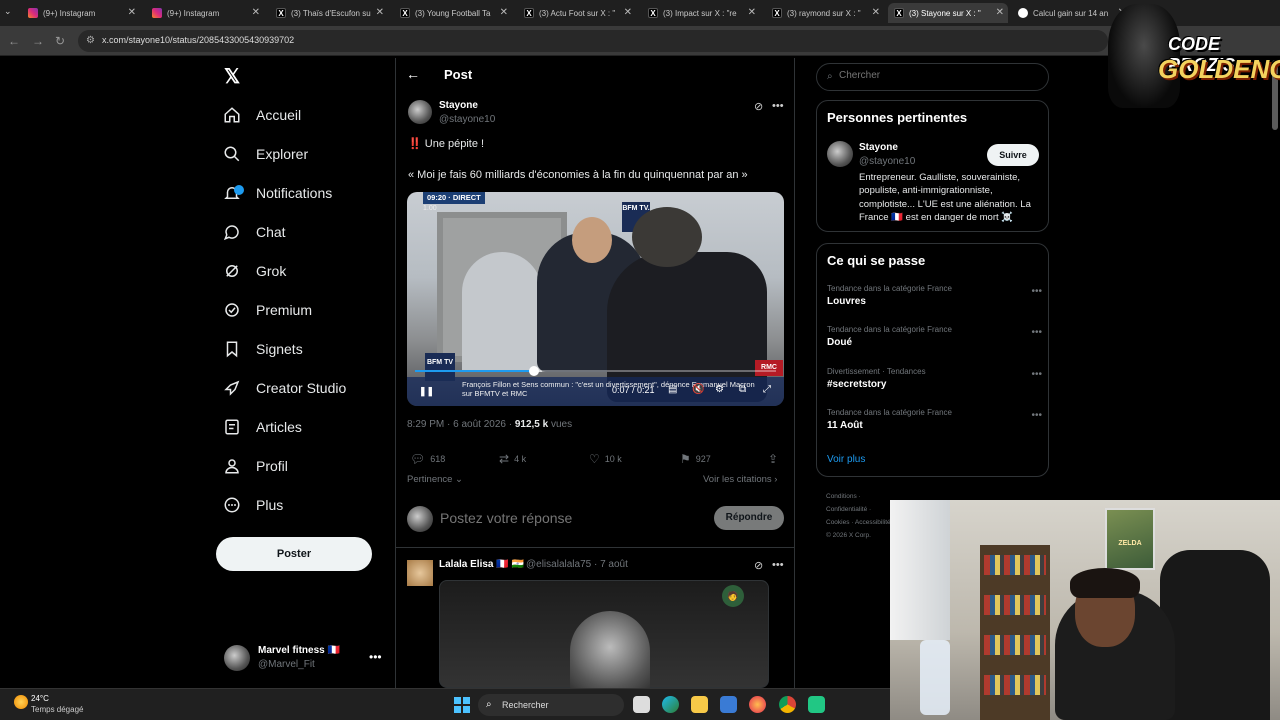  I want to click on bookmark-action: ⚑ 927, so click(695, 459).